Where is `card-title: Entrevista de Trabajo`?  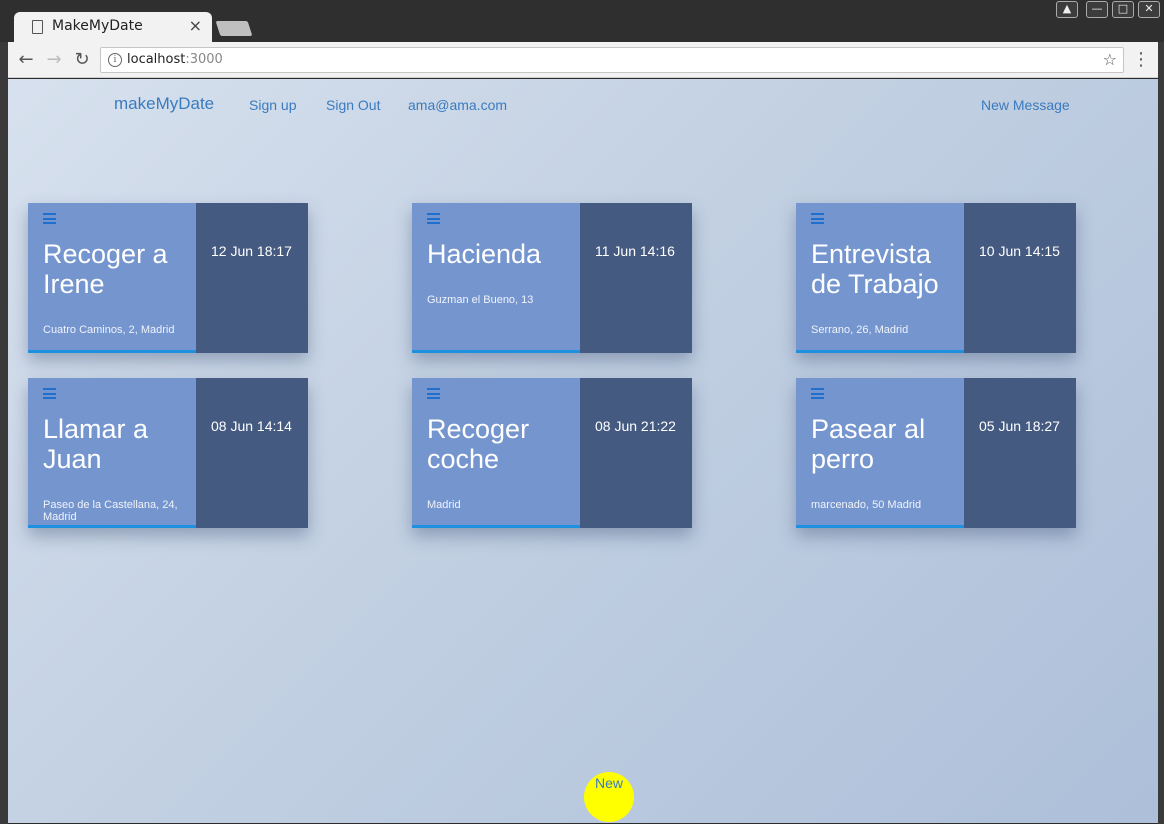 card-title: Entrevista de Trabajo is located at coordinates (875, 269).